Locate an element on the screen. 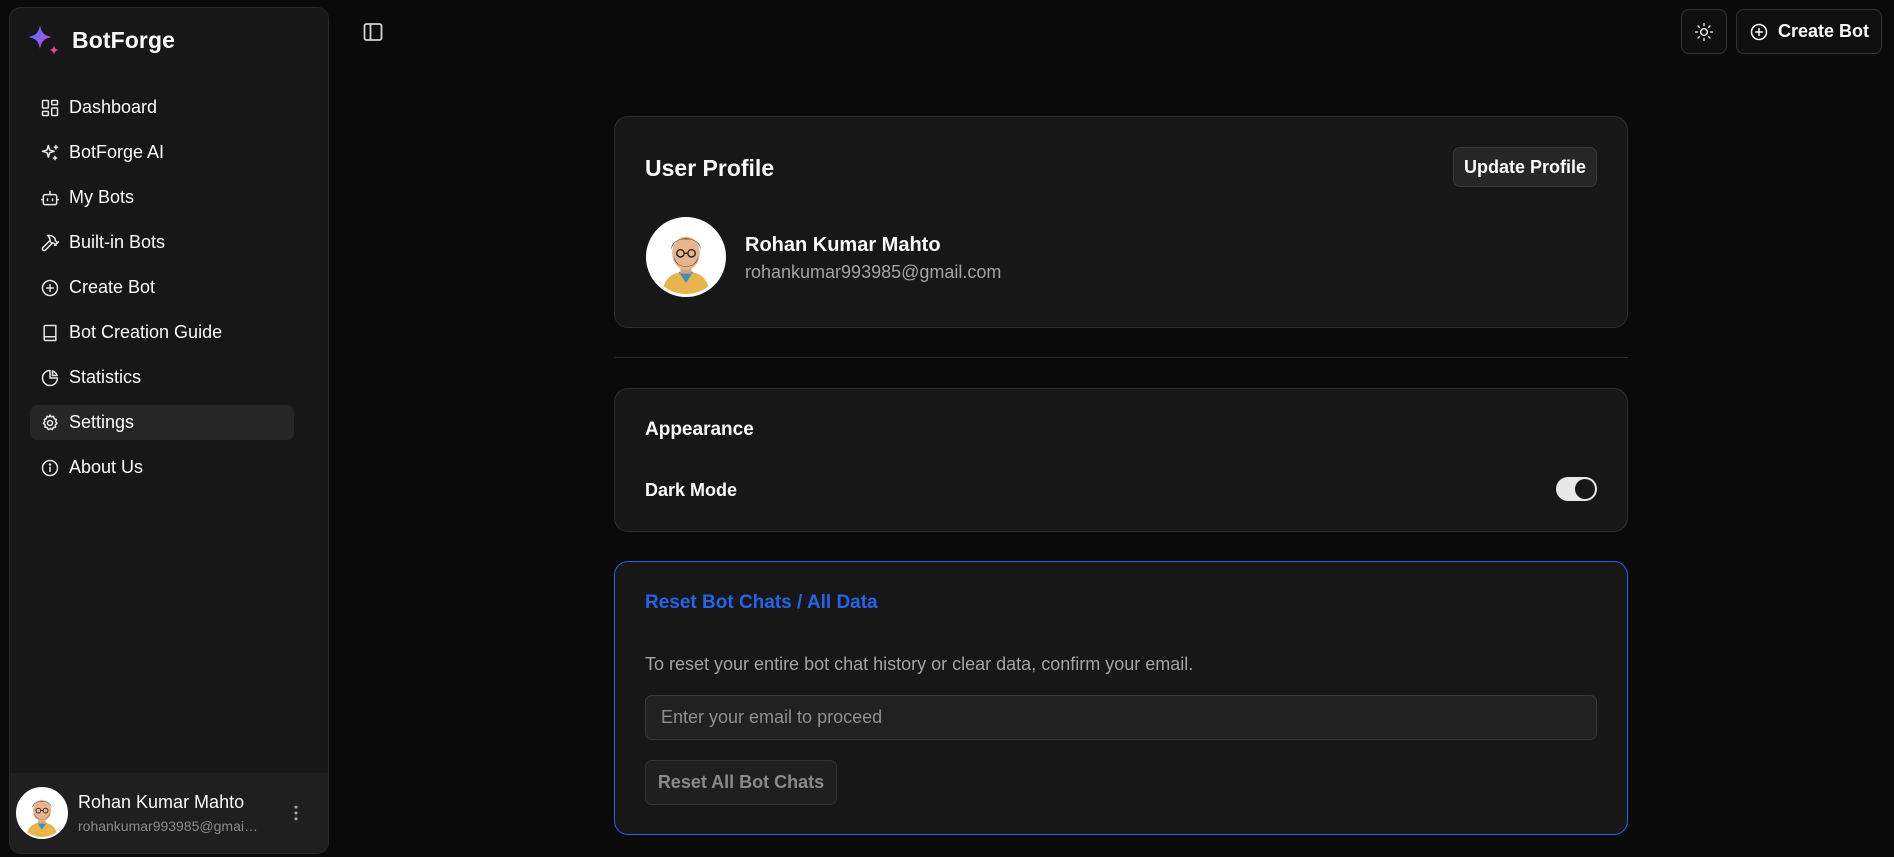 This screenshot has width=1894, height=857. brand-name: BotForge is located at coordinates (124, 39).